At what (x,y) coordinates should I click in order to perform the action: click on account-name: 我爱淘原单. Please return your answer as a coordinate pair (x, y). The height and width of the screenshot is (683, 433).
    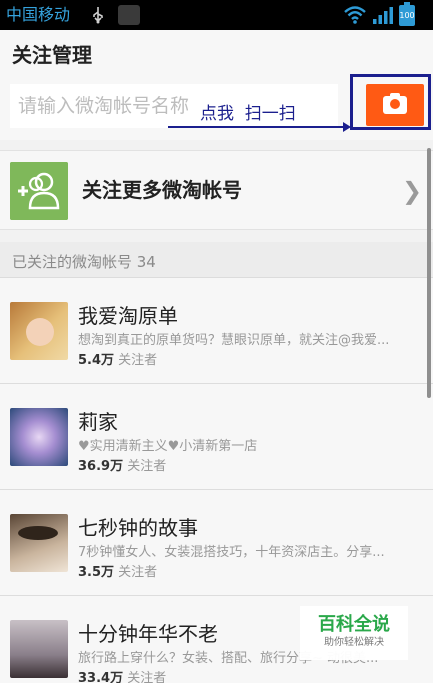
    Looking at the image, I should click on (128, 316).